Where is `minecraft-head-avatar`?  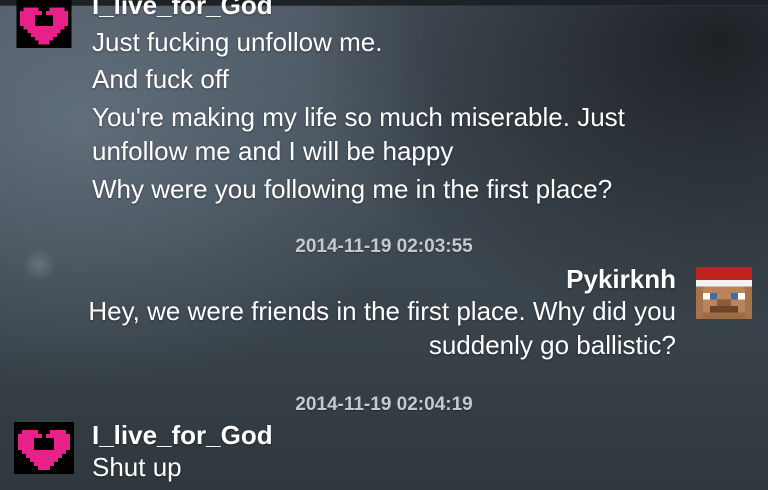
minecraft-head-avatar is located at coordinates (724, 293).